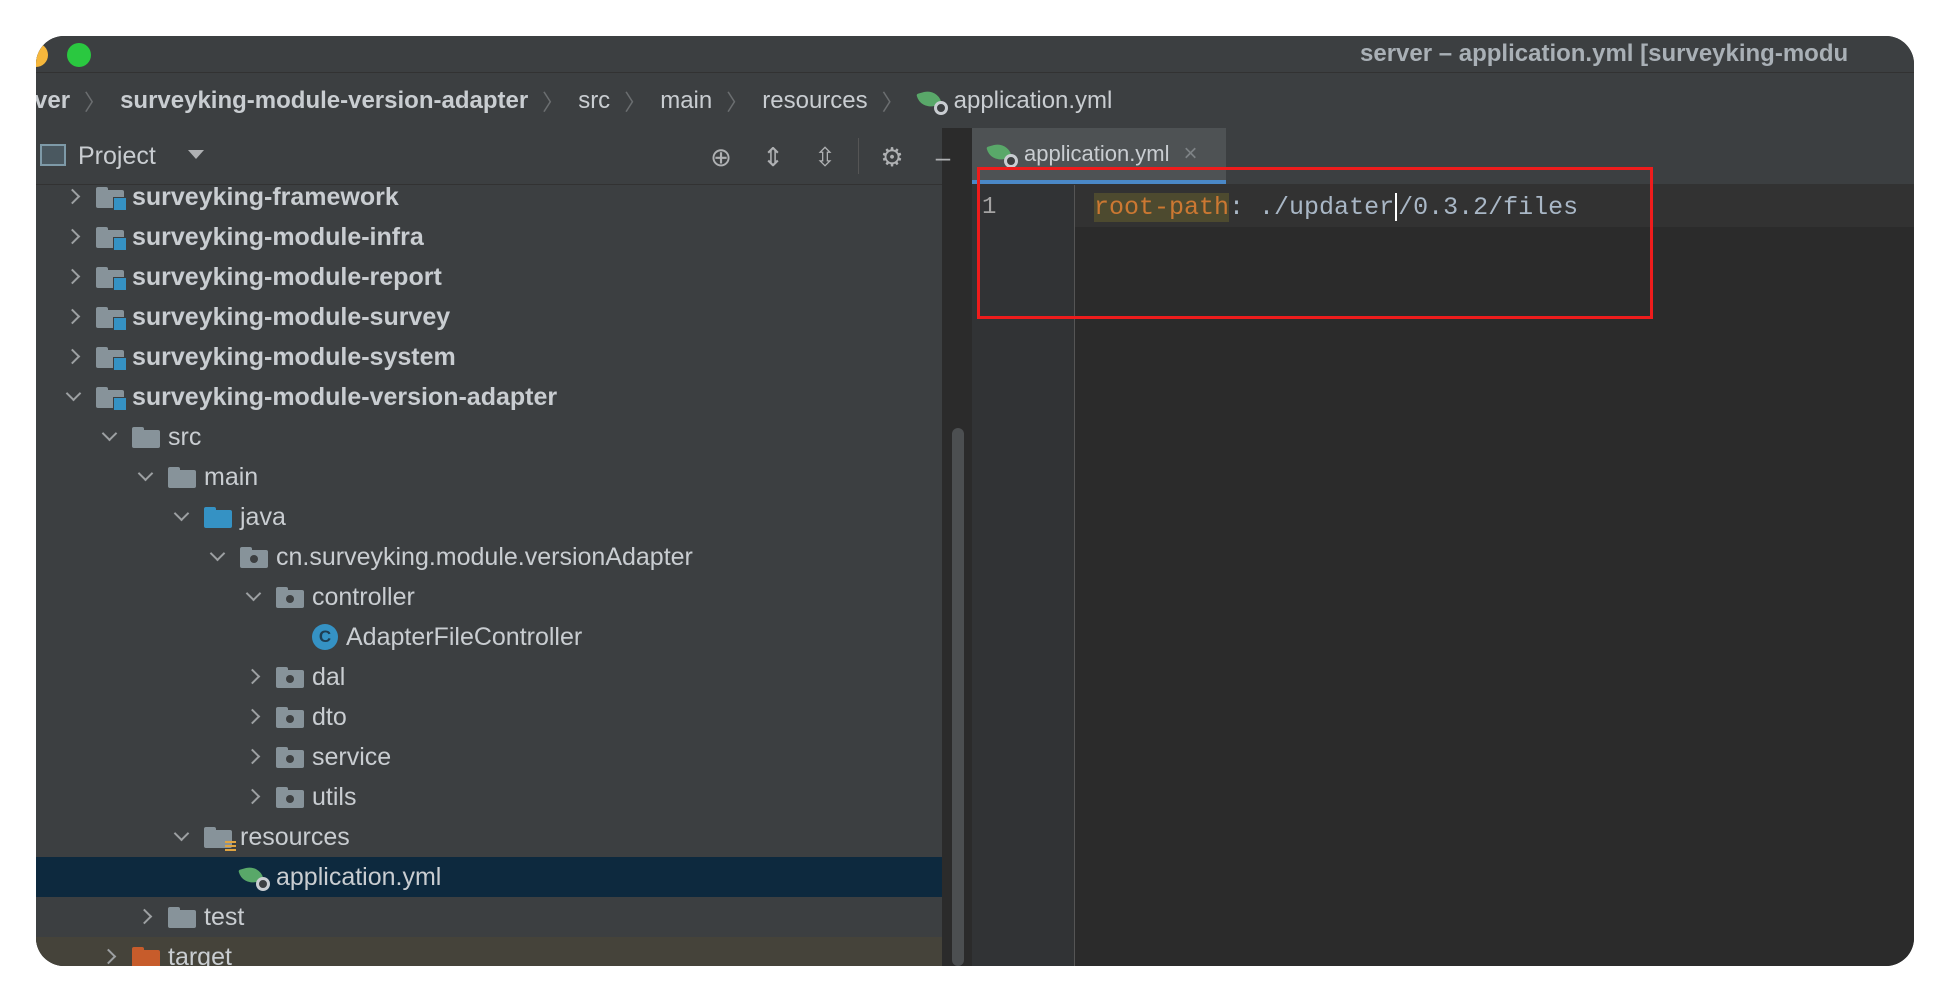 This screenshot has height=1002, width=1950. I want to click on tree-item-dal: dal, so click(489, 677).